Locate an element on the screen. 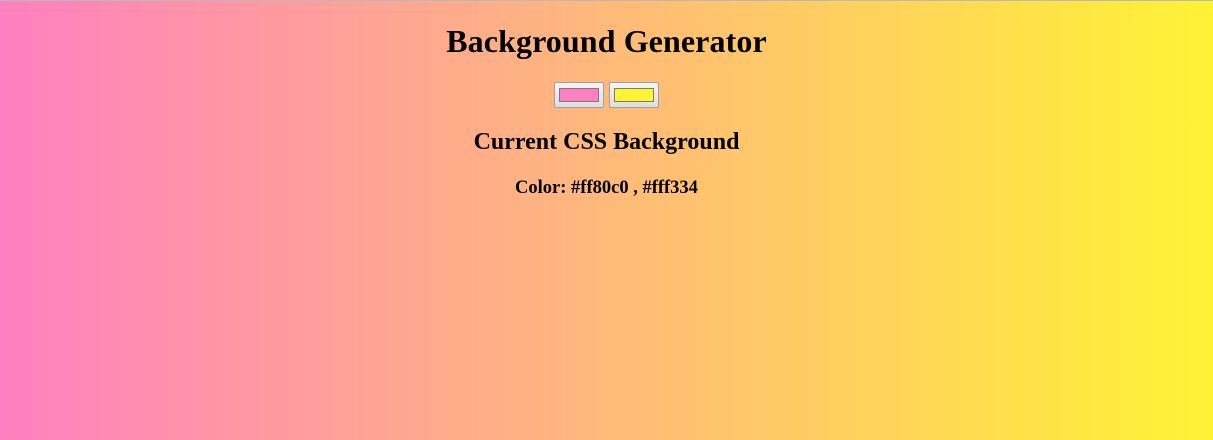 The height and width of the screenshot is (440, 1213). color-pickers is located at coordinates (606, 95).